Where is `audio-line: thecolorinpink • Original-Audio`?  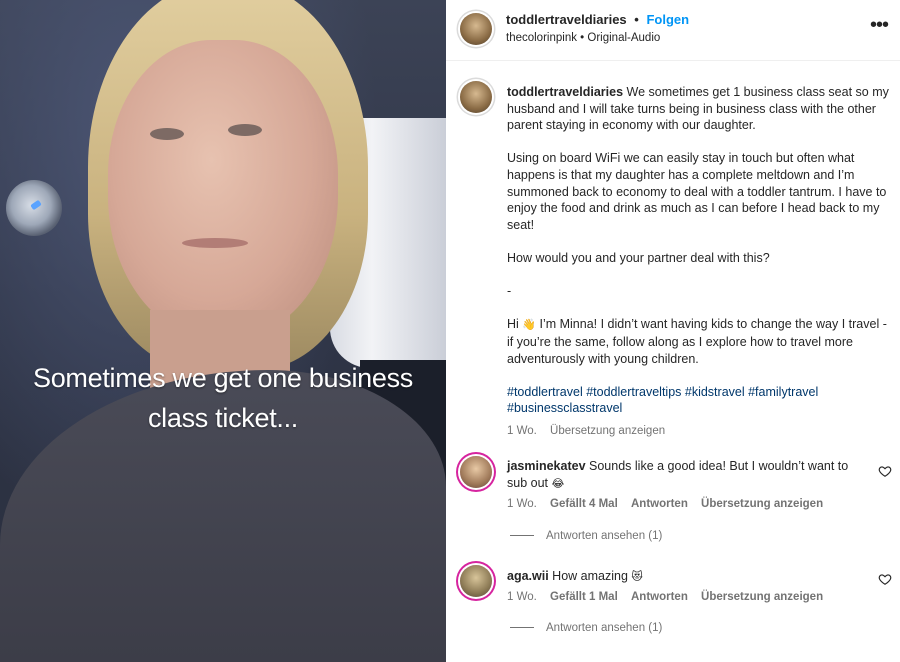
audio-line: thecolorinpink • Original-Audio is located at coordinates (583, 38).